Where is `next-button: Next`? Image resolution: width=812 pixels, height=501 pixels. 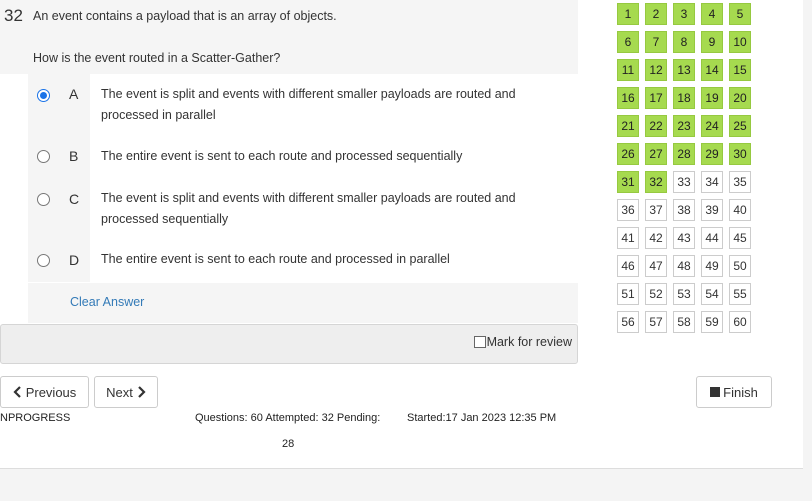
next-button: Next is located at coordinates (126, 392).